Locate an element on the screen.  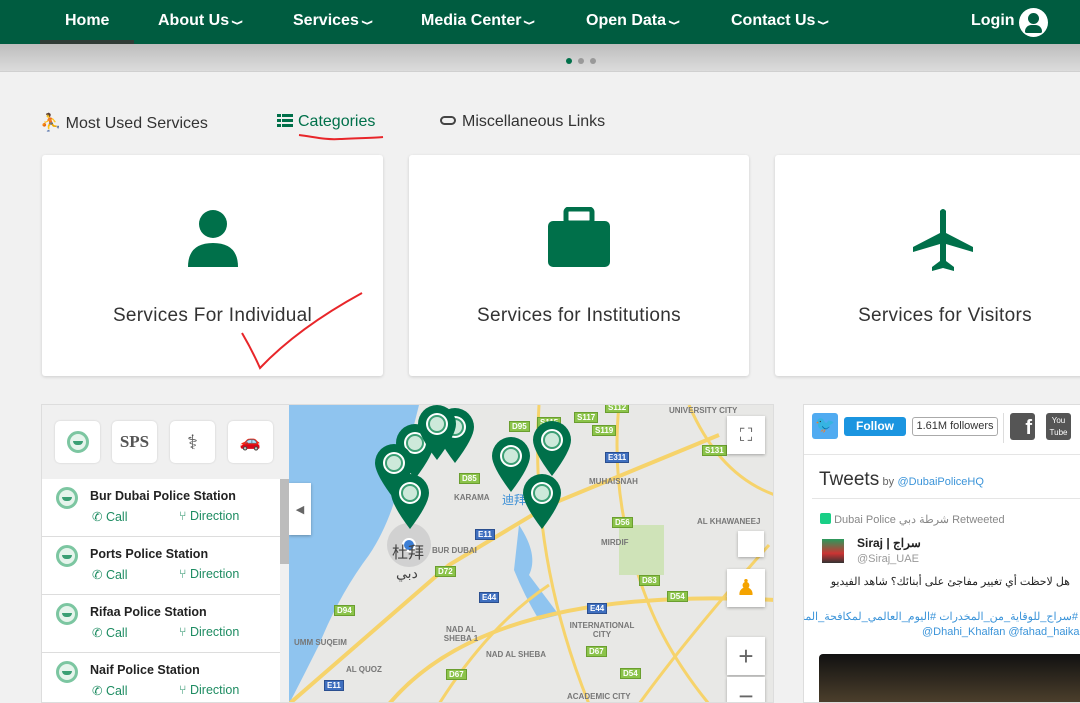
retweet-context: Dubai Police شرطة دبي Retweeted is located at coordinates (912, 519).